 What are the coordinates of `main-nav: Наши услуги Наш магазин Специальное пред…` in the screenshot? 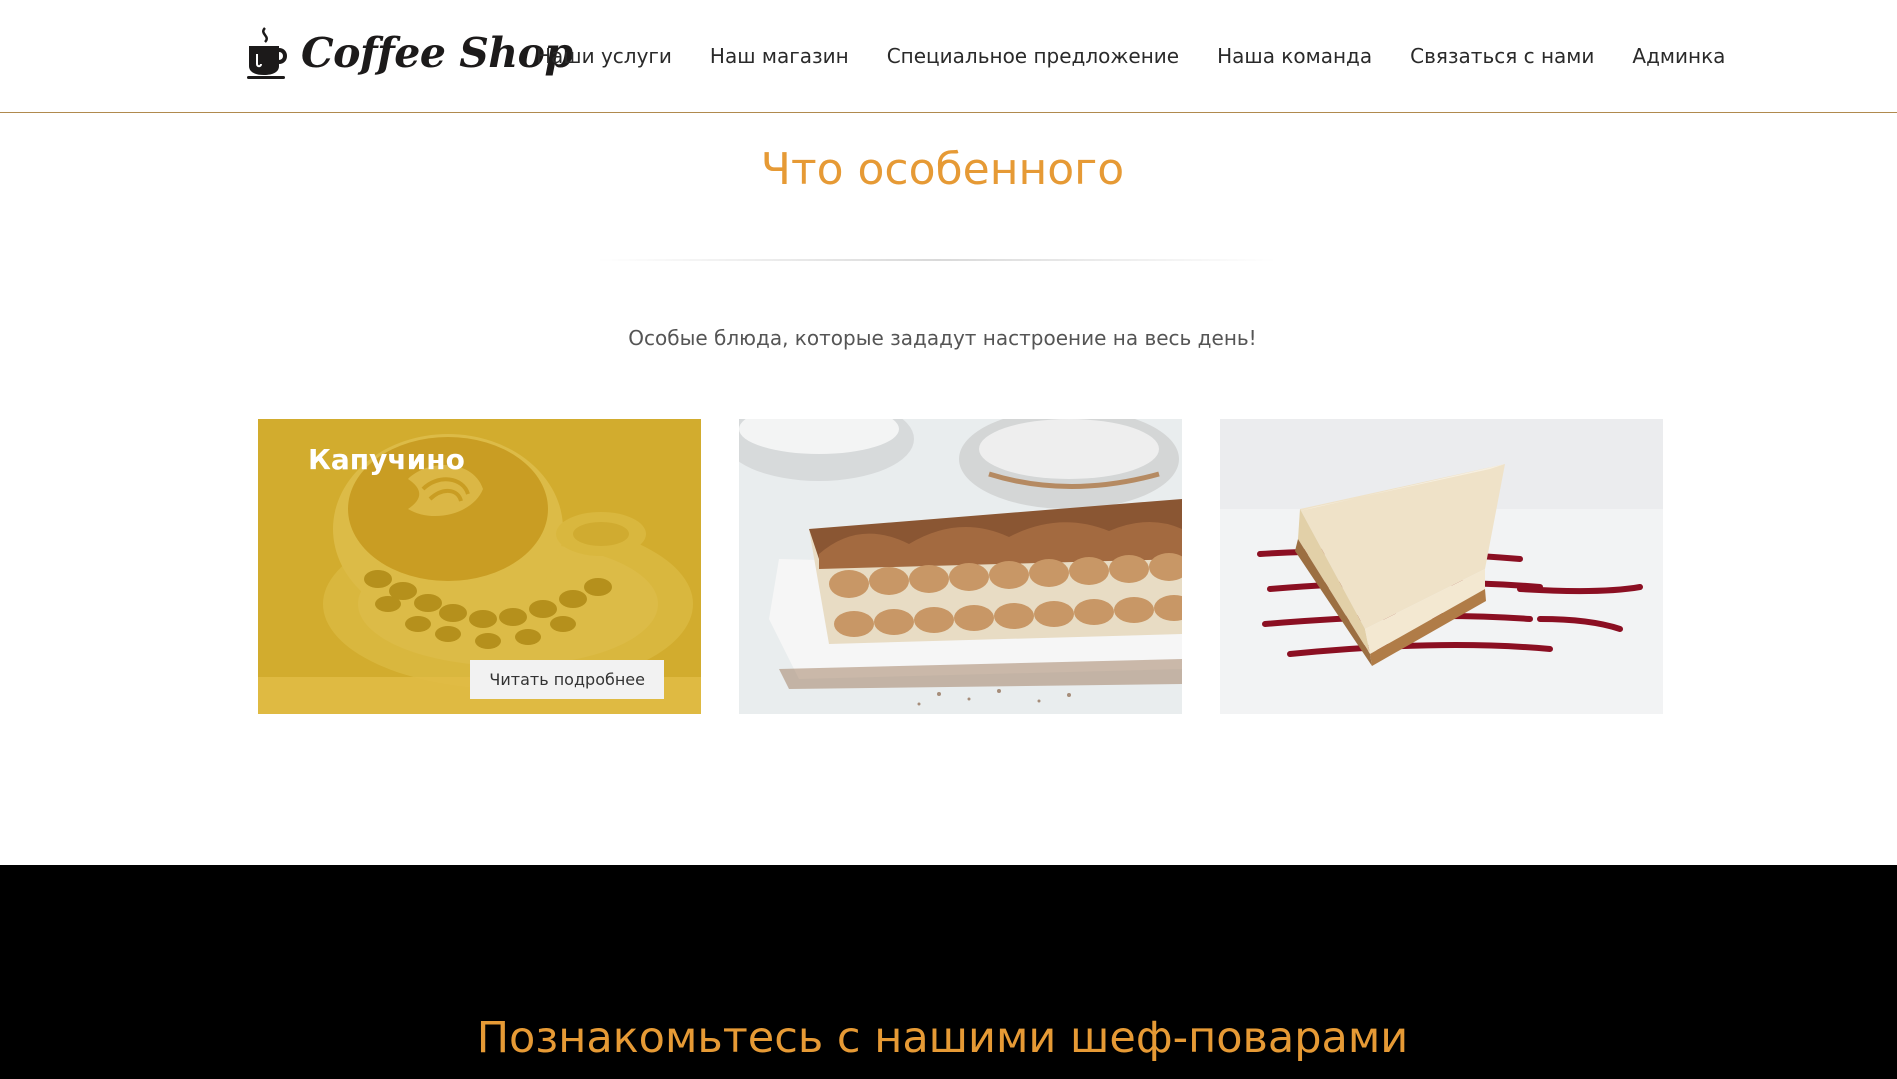 It's located at (1149, 56).